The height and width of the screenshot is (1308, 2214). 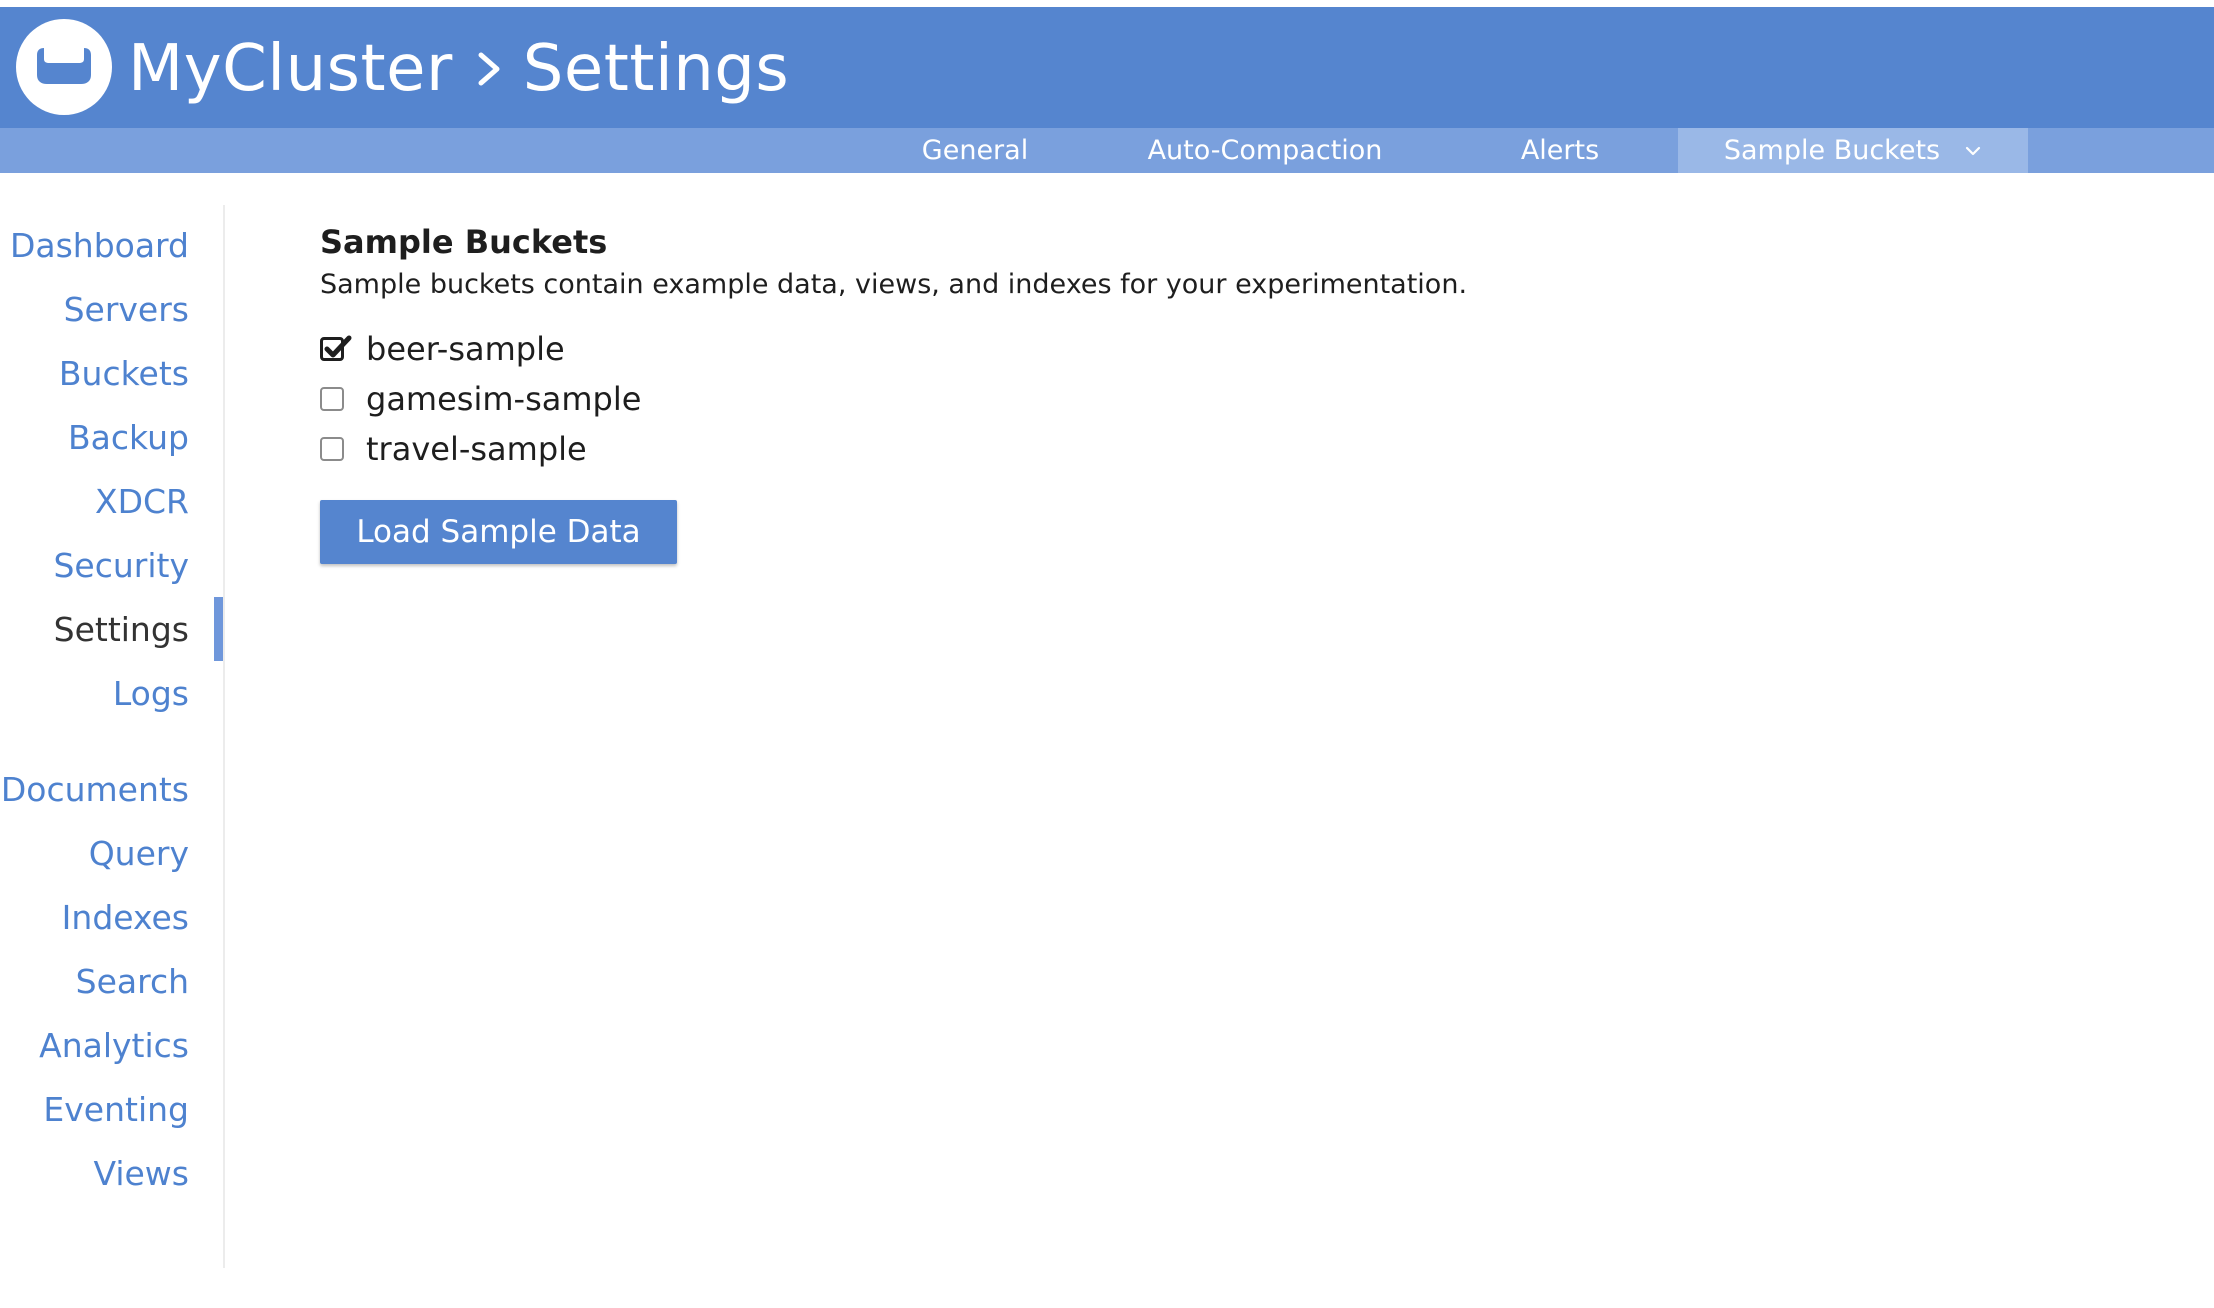 What do you see at coordinates (489, 69) in the screenshot?
I see `chevron-right-icon` at bounding box center [489, 69].